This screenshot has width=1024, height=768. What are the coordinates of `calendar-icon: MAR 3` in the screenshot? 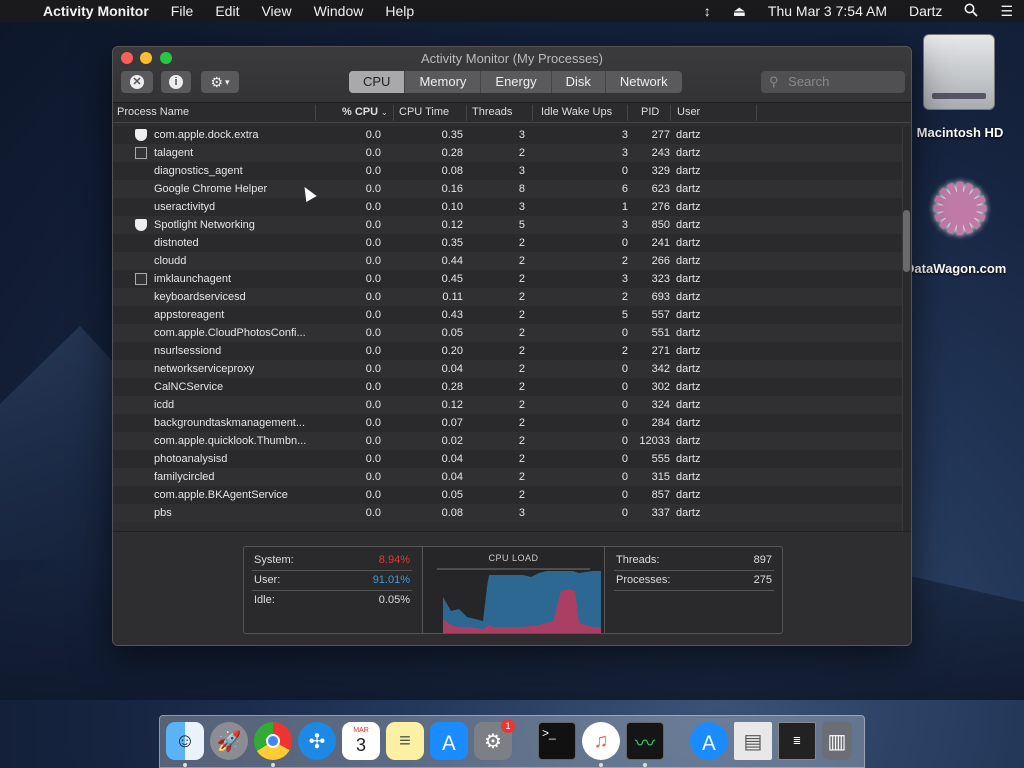 It's located at (361, 741).